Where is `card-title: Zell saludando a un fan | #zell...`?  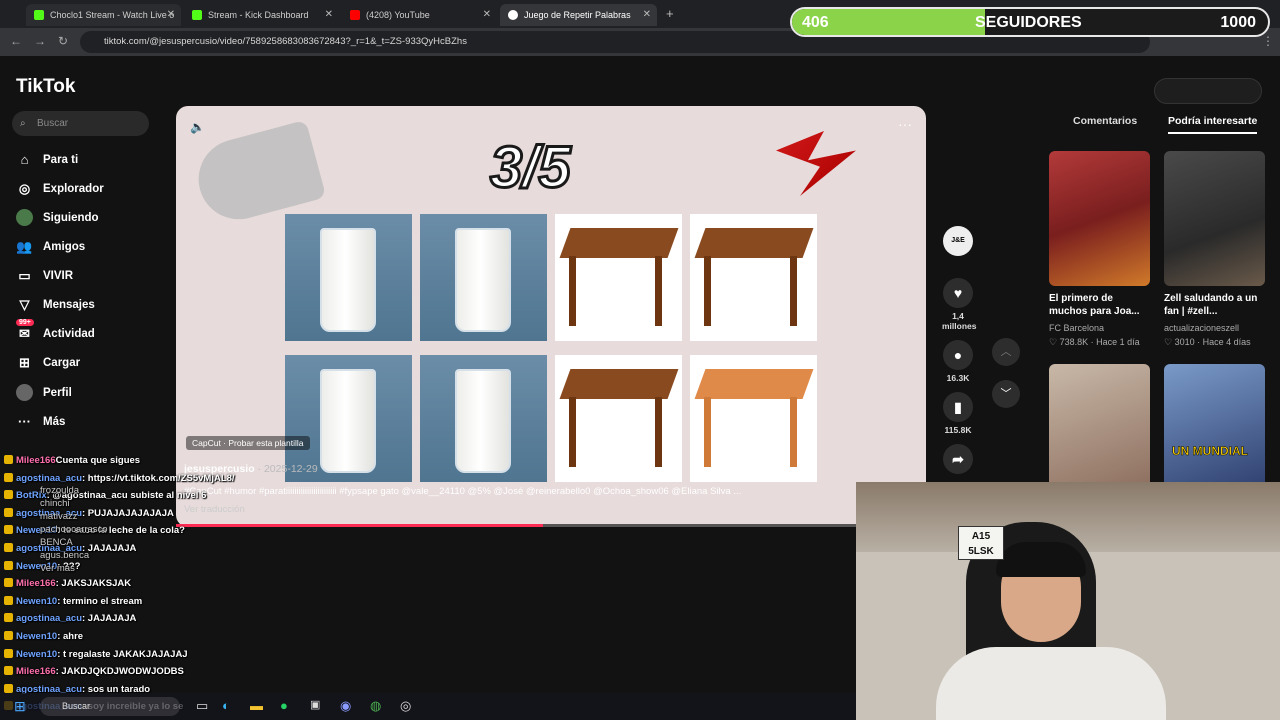
card-title: Zell saludando a un fan | #zell... is located at coordinates (1214, 305).